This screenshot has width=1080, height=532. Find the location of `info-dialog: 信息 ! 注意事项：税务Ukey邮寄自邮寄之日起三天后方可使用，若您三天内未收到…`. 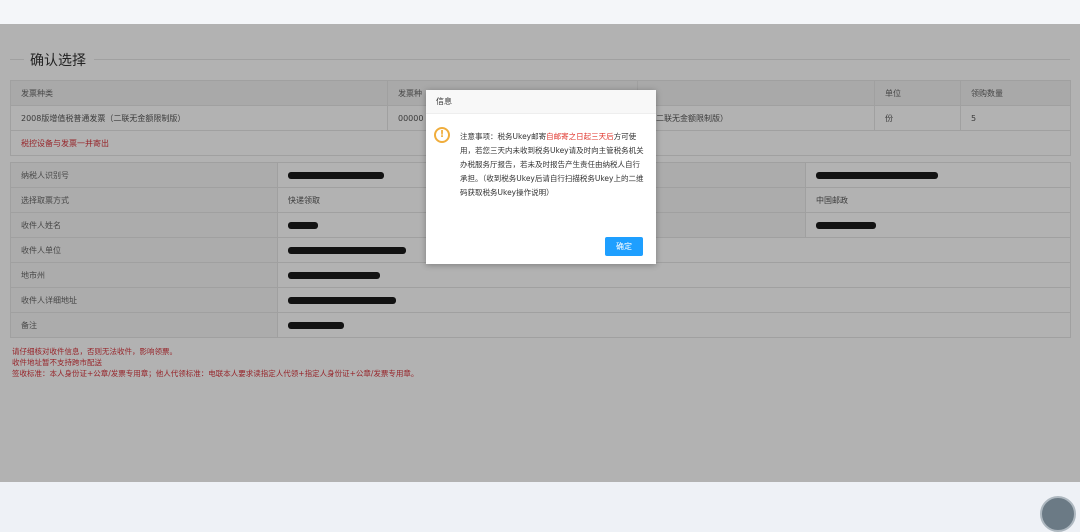

info-dialog: 信息 ! 注意事项：税务Ukey邮寄自邮寄之日起三天后方可使用，若您三天内未收到… is located at coordinates (541, 177).